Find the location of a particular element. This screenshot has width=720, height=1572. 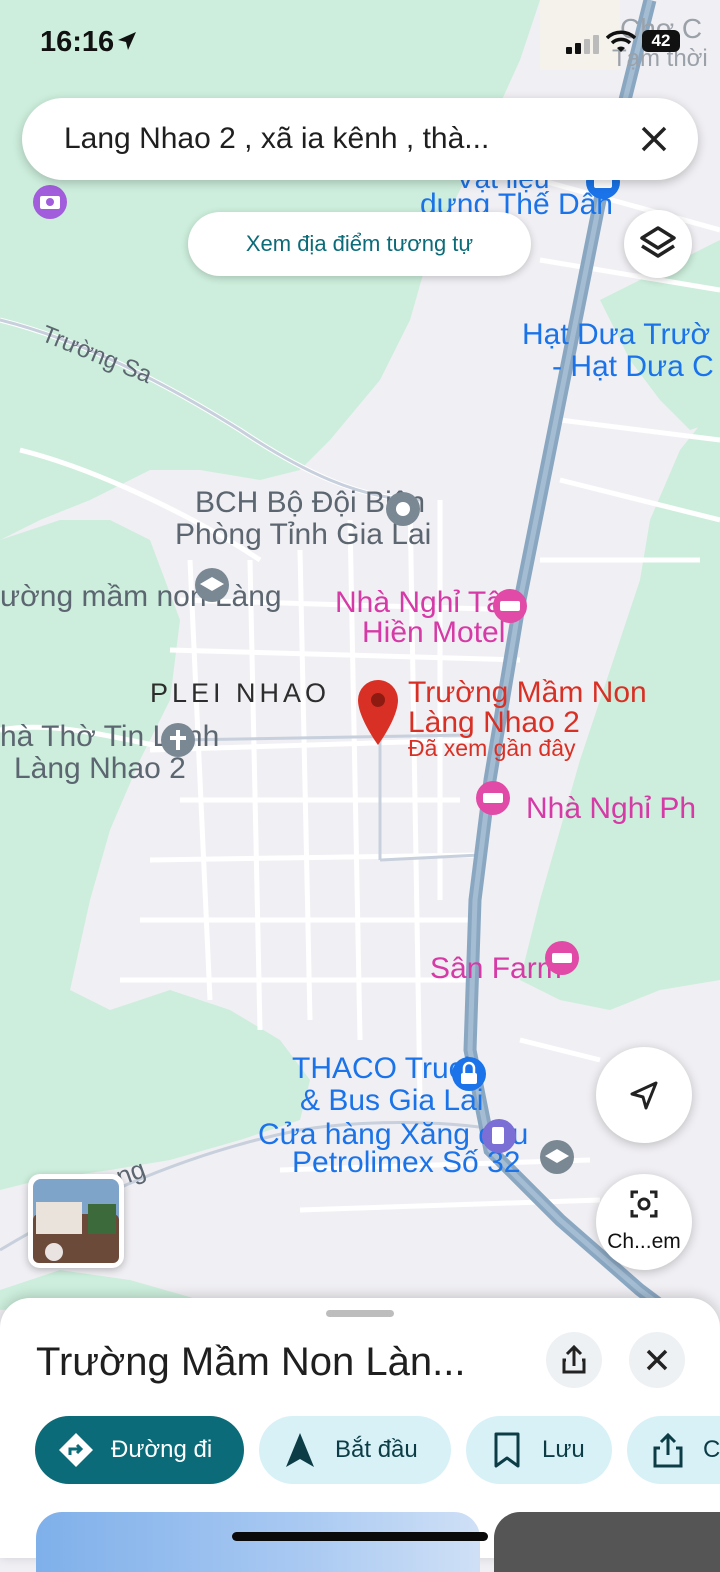

layers-icon is located at coordinates (658, 242).